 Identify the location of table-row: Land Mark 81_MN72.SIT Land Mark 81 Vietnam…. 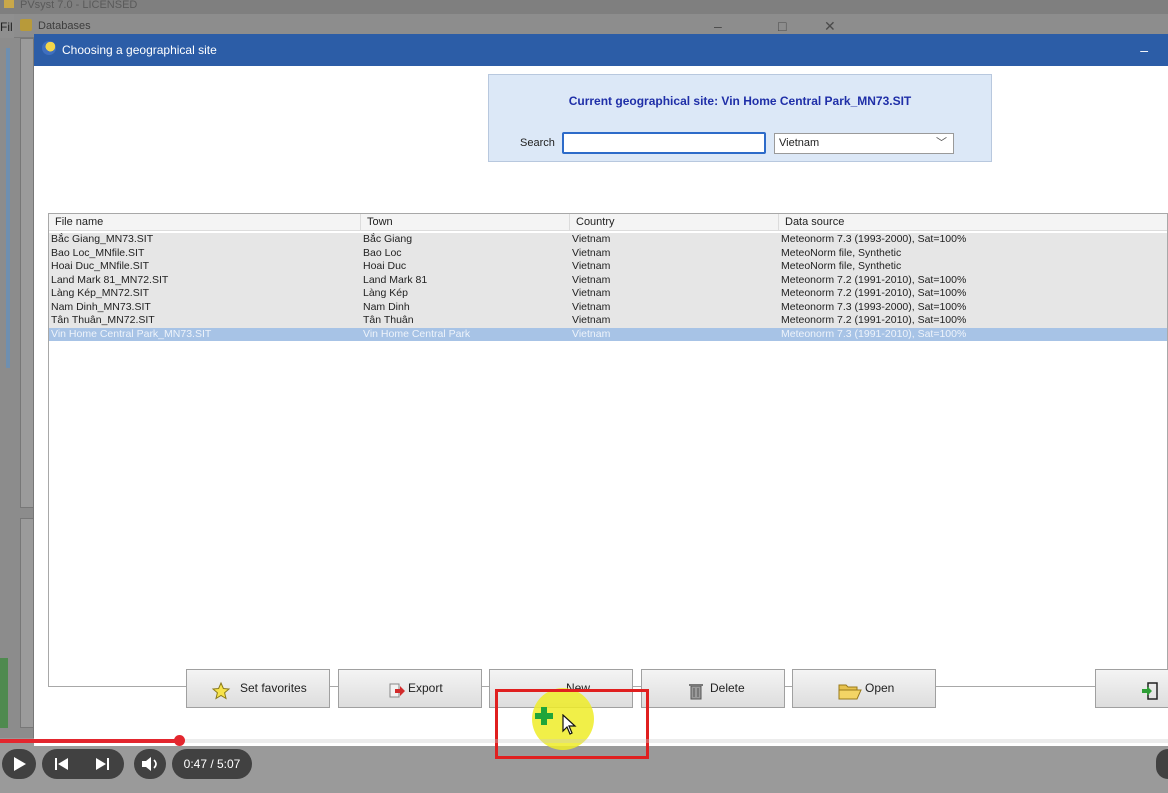
(608, 280).